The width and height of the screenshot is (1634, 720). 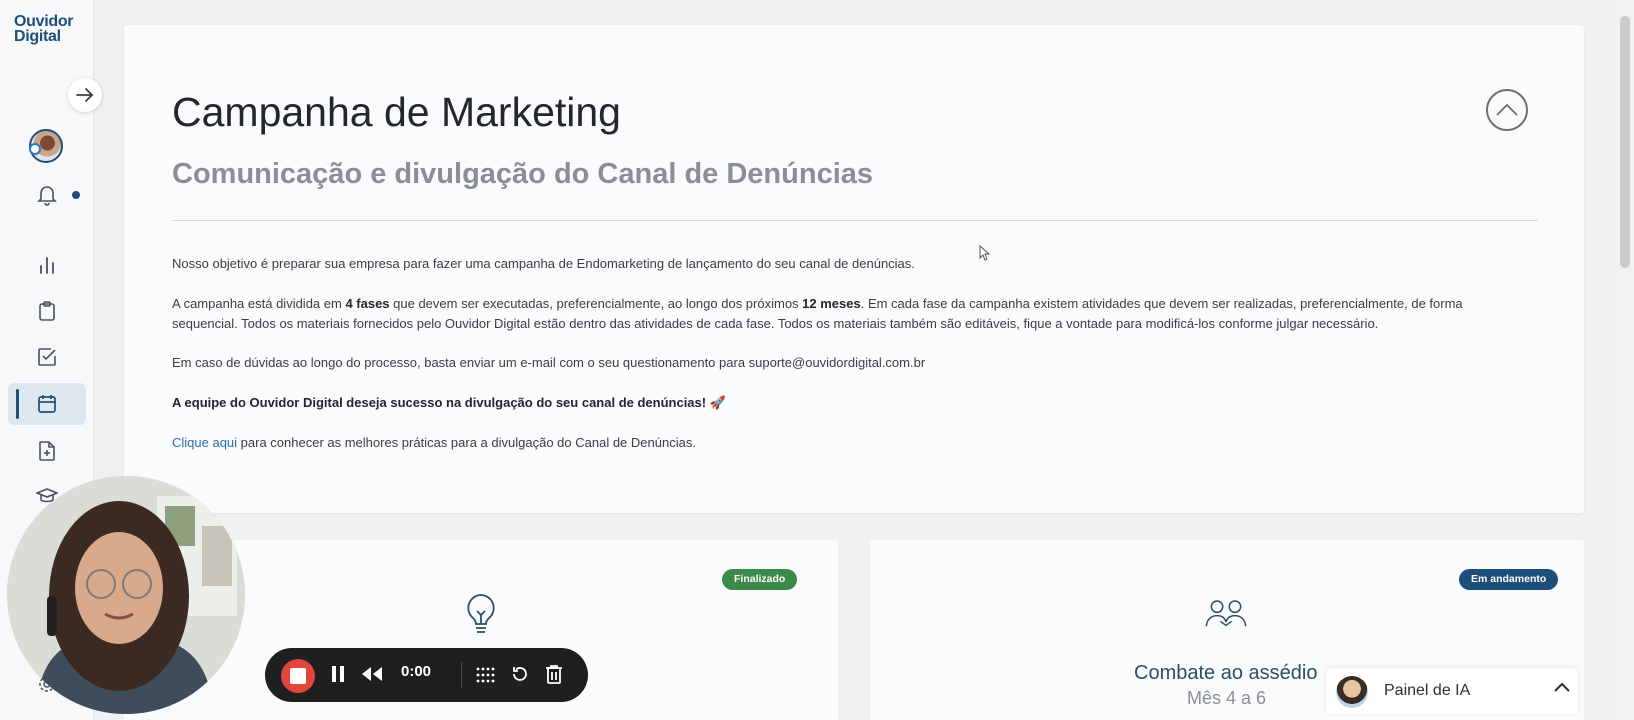 I want to click on collapse-card-button, so click(x=1507, y=110).